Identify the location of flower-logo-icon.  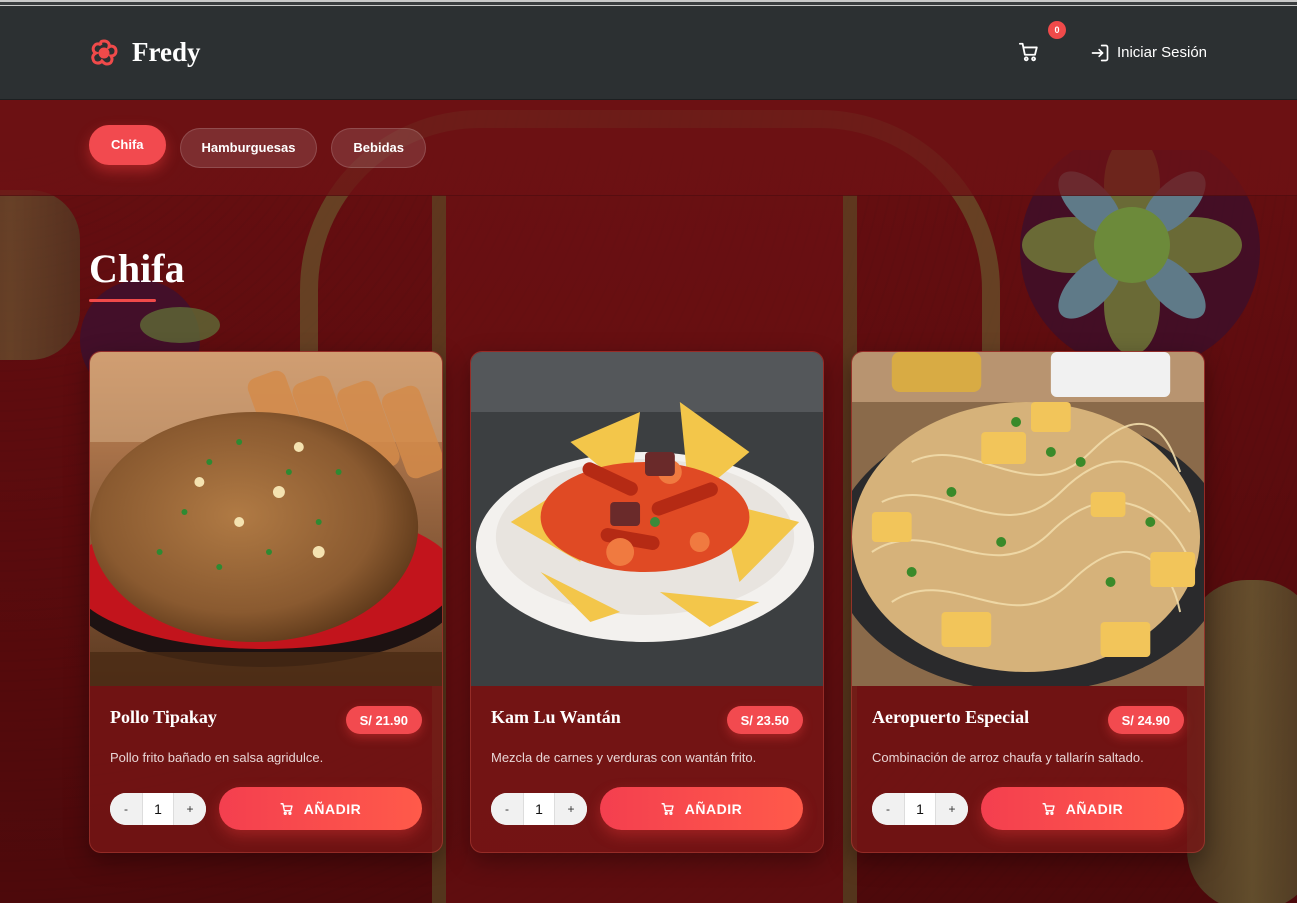
(104, 52).